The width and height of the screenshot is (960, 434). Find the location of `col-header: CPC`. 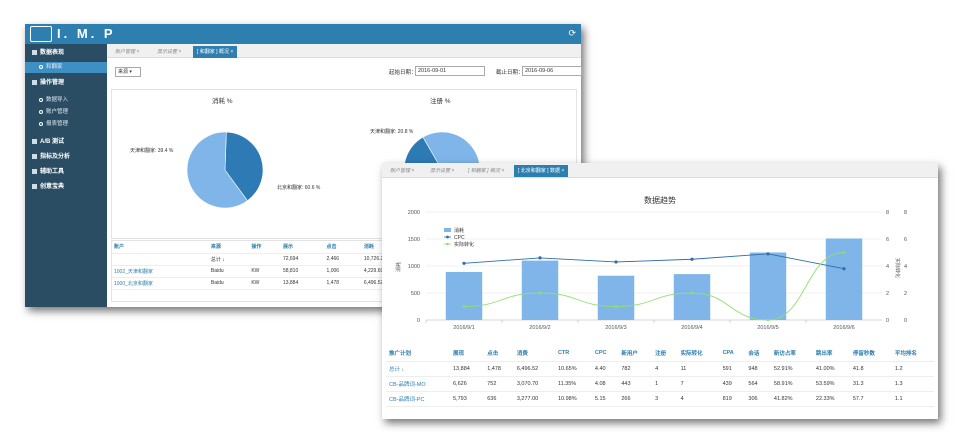

col-header: CPC is located at coordinates (605, 354).